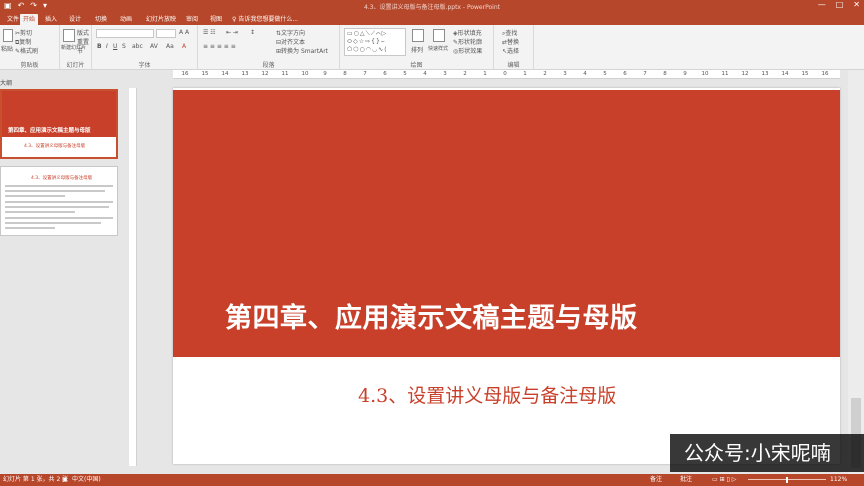  Describe the element at coordinates (385, 74) in the screenshot. I see `ruler-tick: 6` at that location.